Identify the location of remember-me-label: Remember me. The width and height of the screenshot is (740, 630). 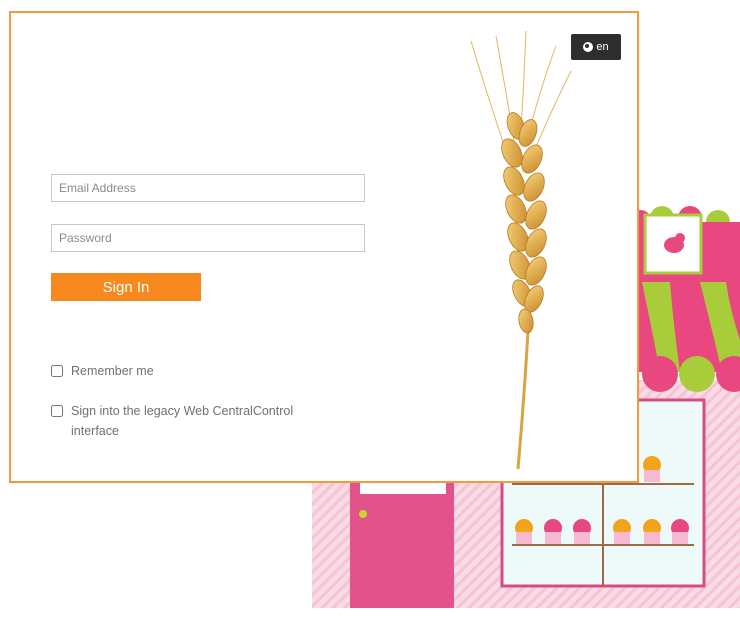
(112, 371).